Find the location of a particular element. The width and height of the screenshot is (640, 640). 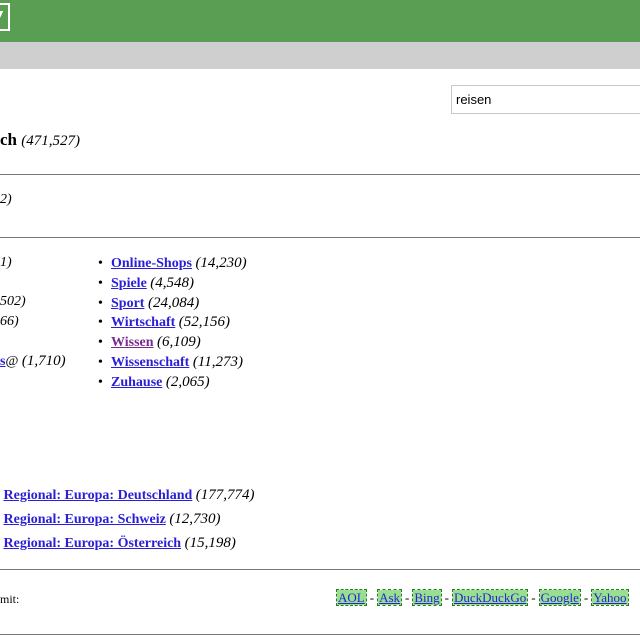

regional-item: Regional: Europa: Deutschland (177,774) is located at coordinates (127, 495).